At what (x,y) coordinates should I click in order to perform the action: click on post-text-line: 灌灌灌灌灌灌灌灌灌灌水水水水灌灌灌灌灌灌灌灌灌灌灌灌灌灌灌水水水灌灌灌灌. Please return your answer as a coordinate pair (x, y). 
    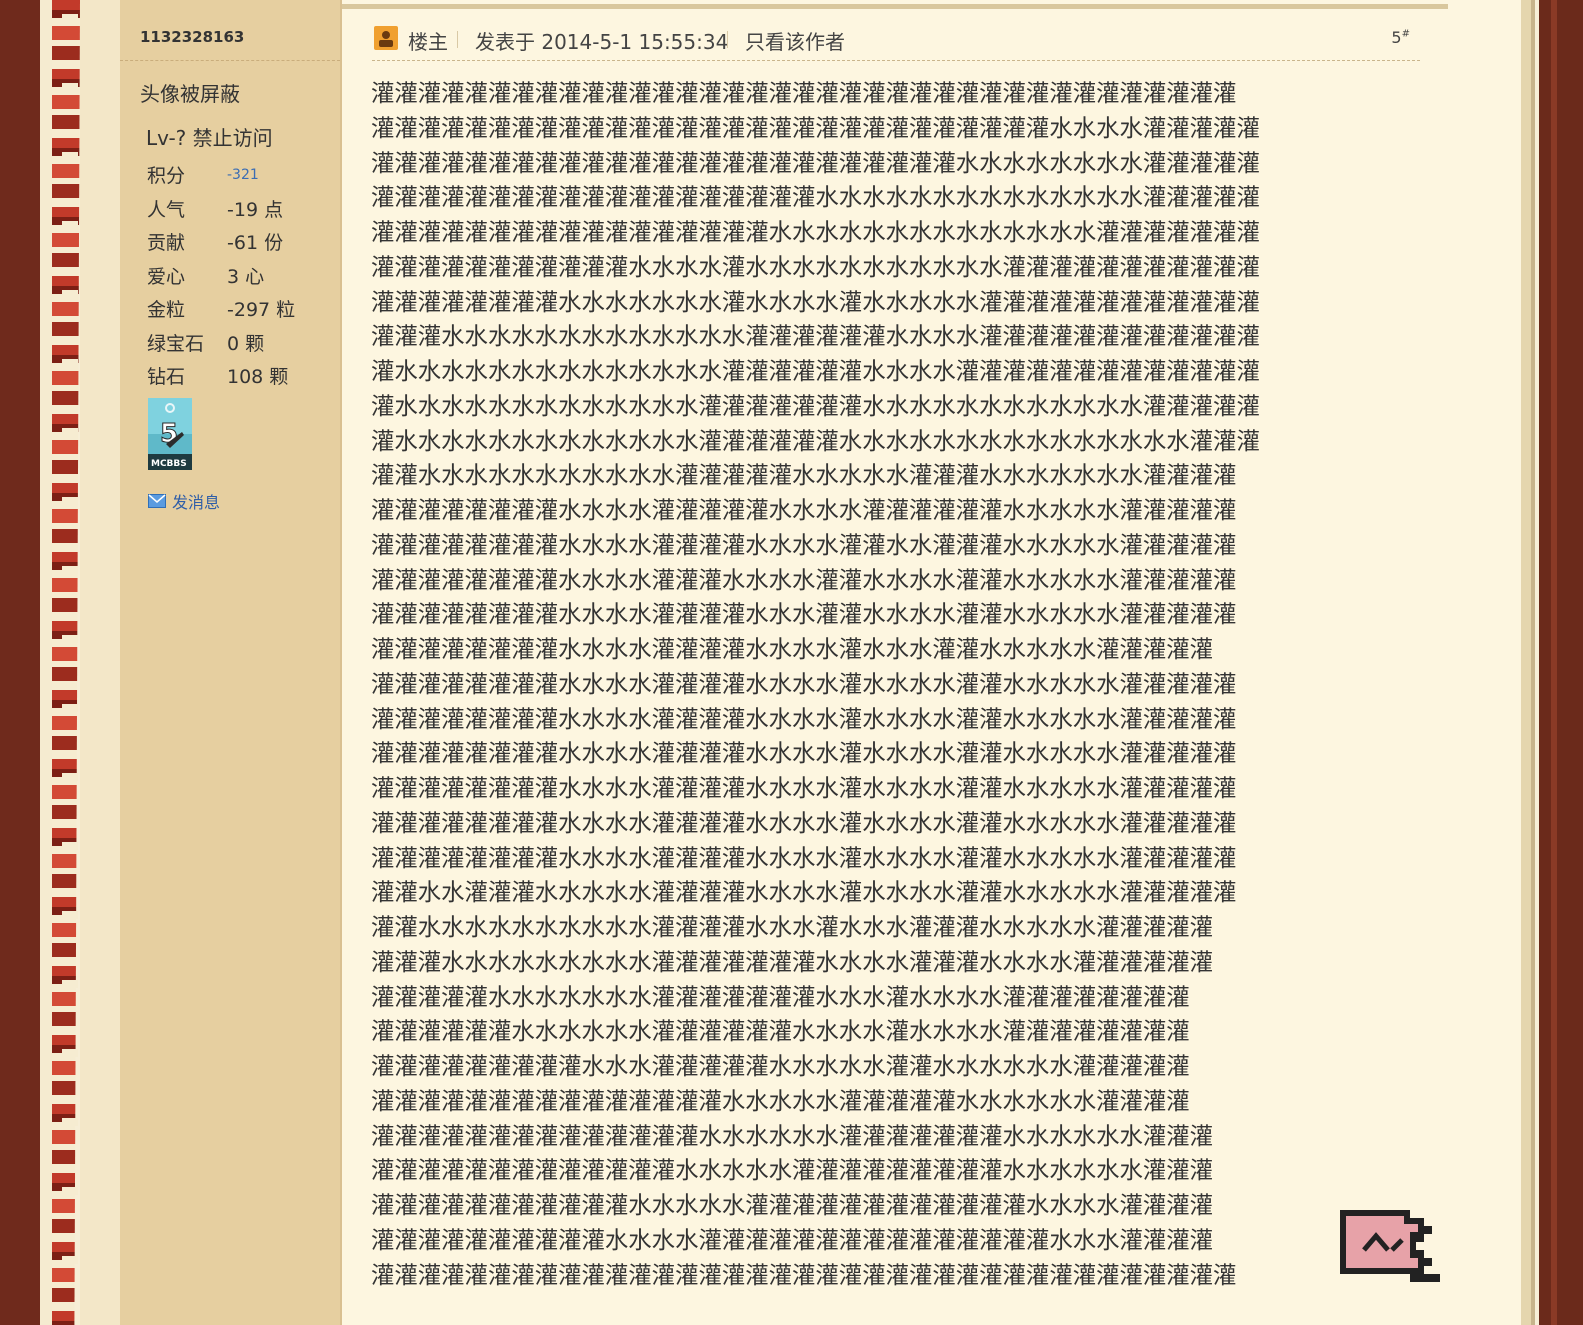
    Looking at the image, I should click on (792, 1239).